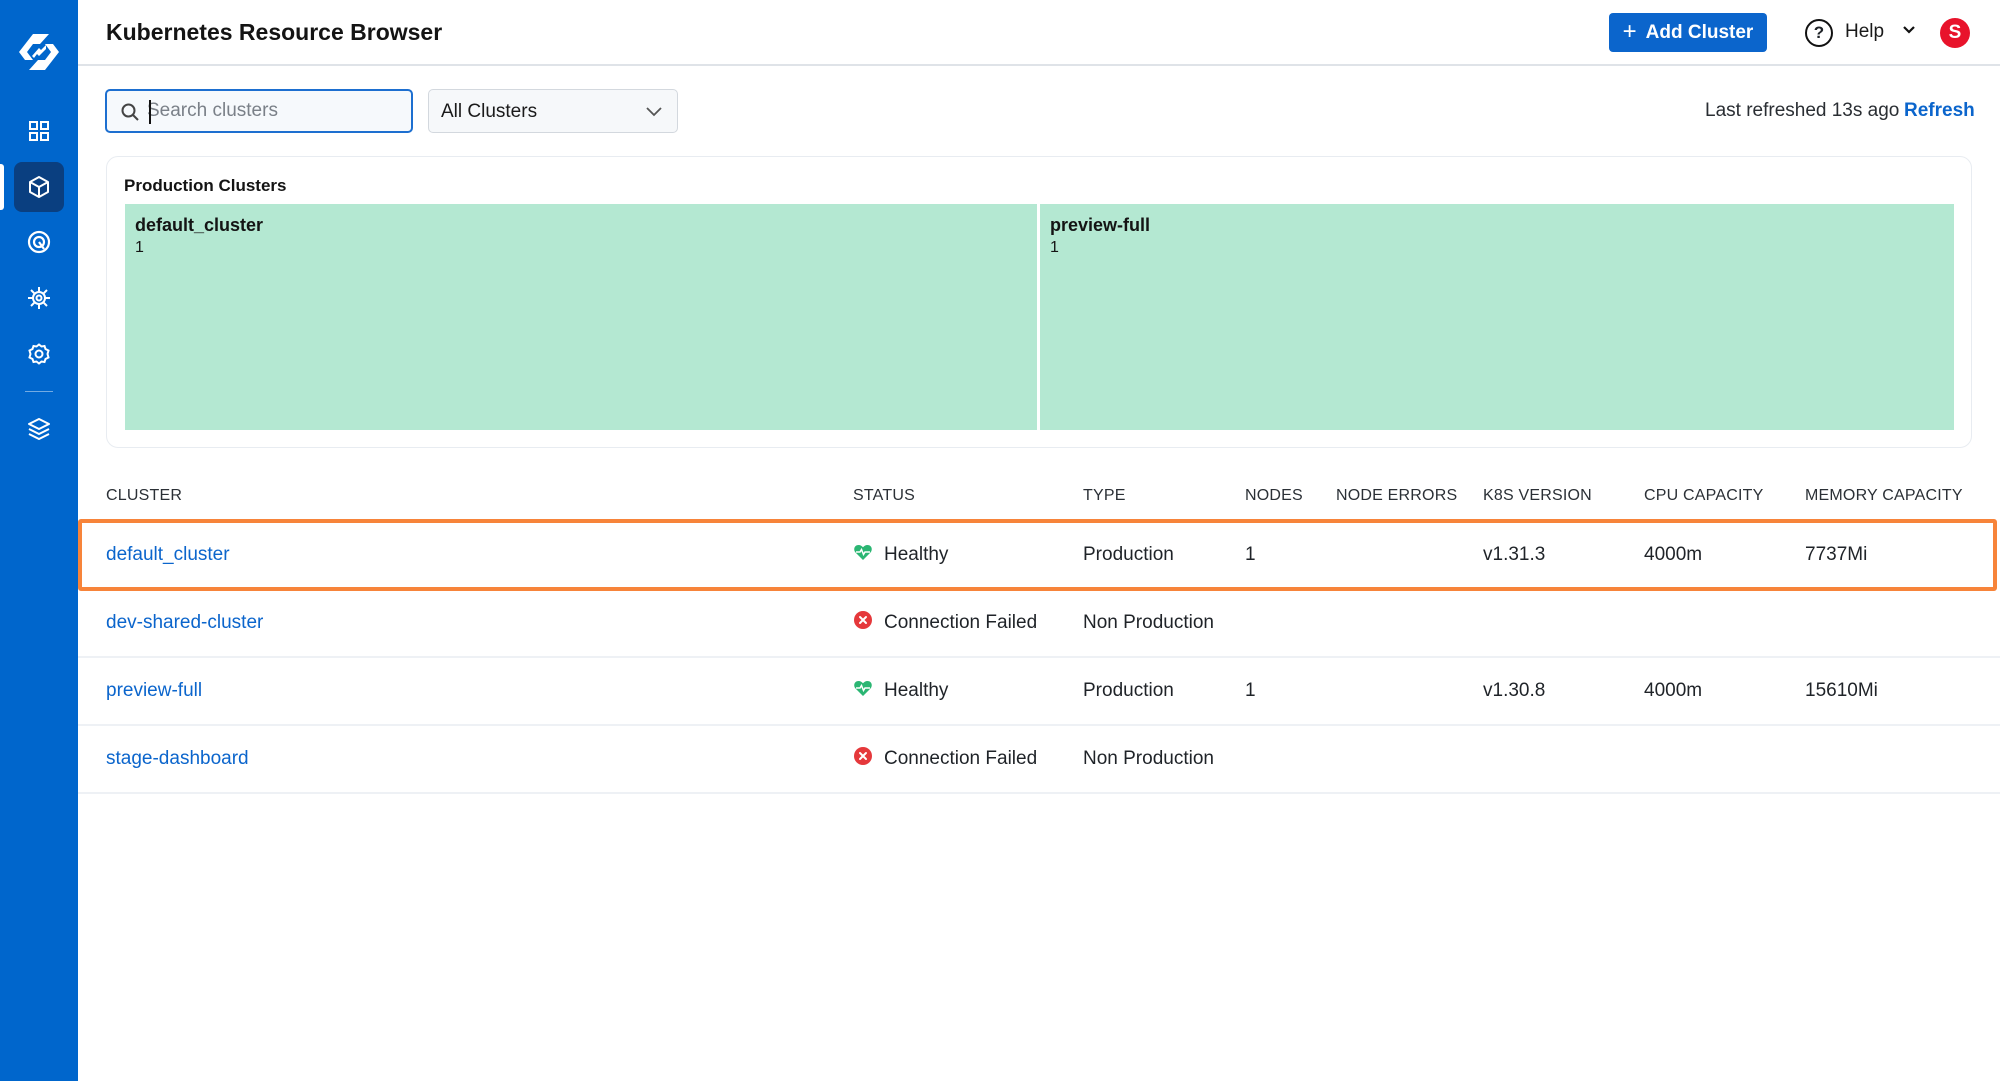  Describe the element at coordinates (581, 317) in the screenshot. I see `treemap-cell-default-cluster: default_cluster 1` at that location.